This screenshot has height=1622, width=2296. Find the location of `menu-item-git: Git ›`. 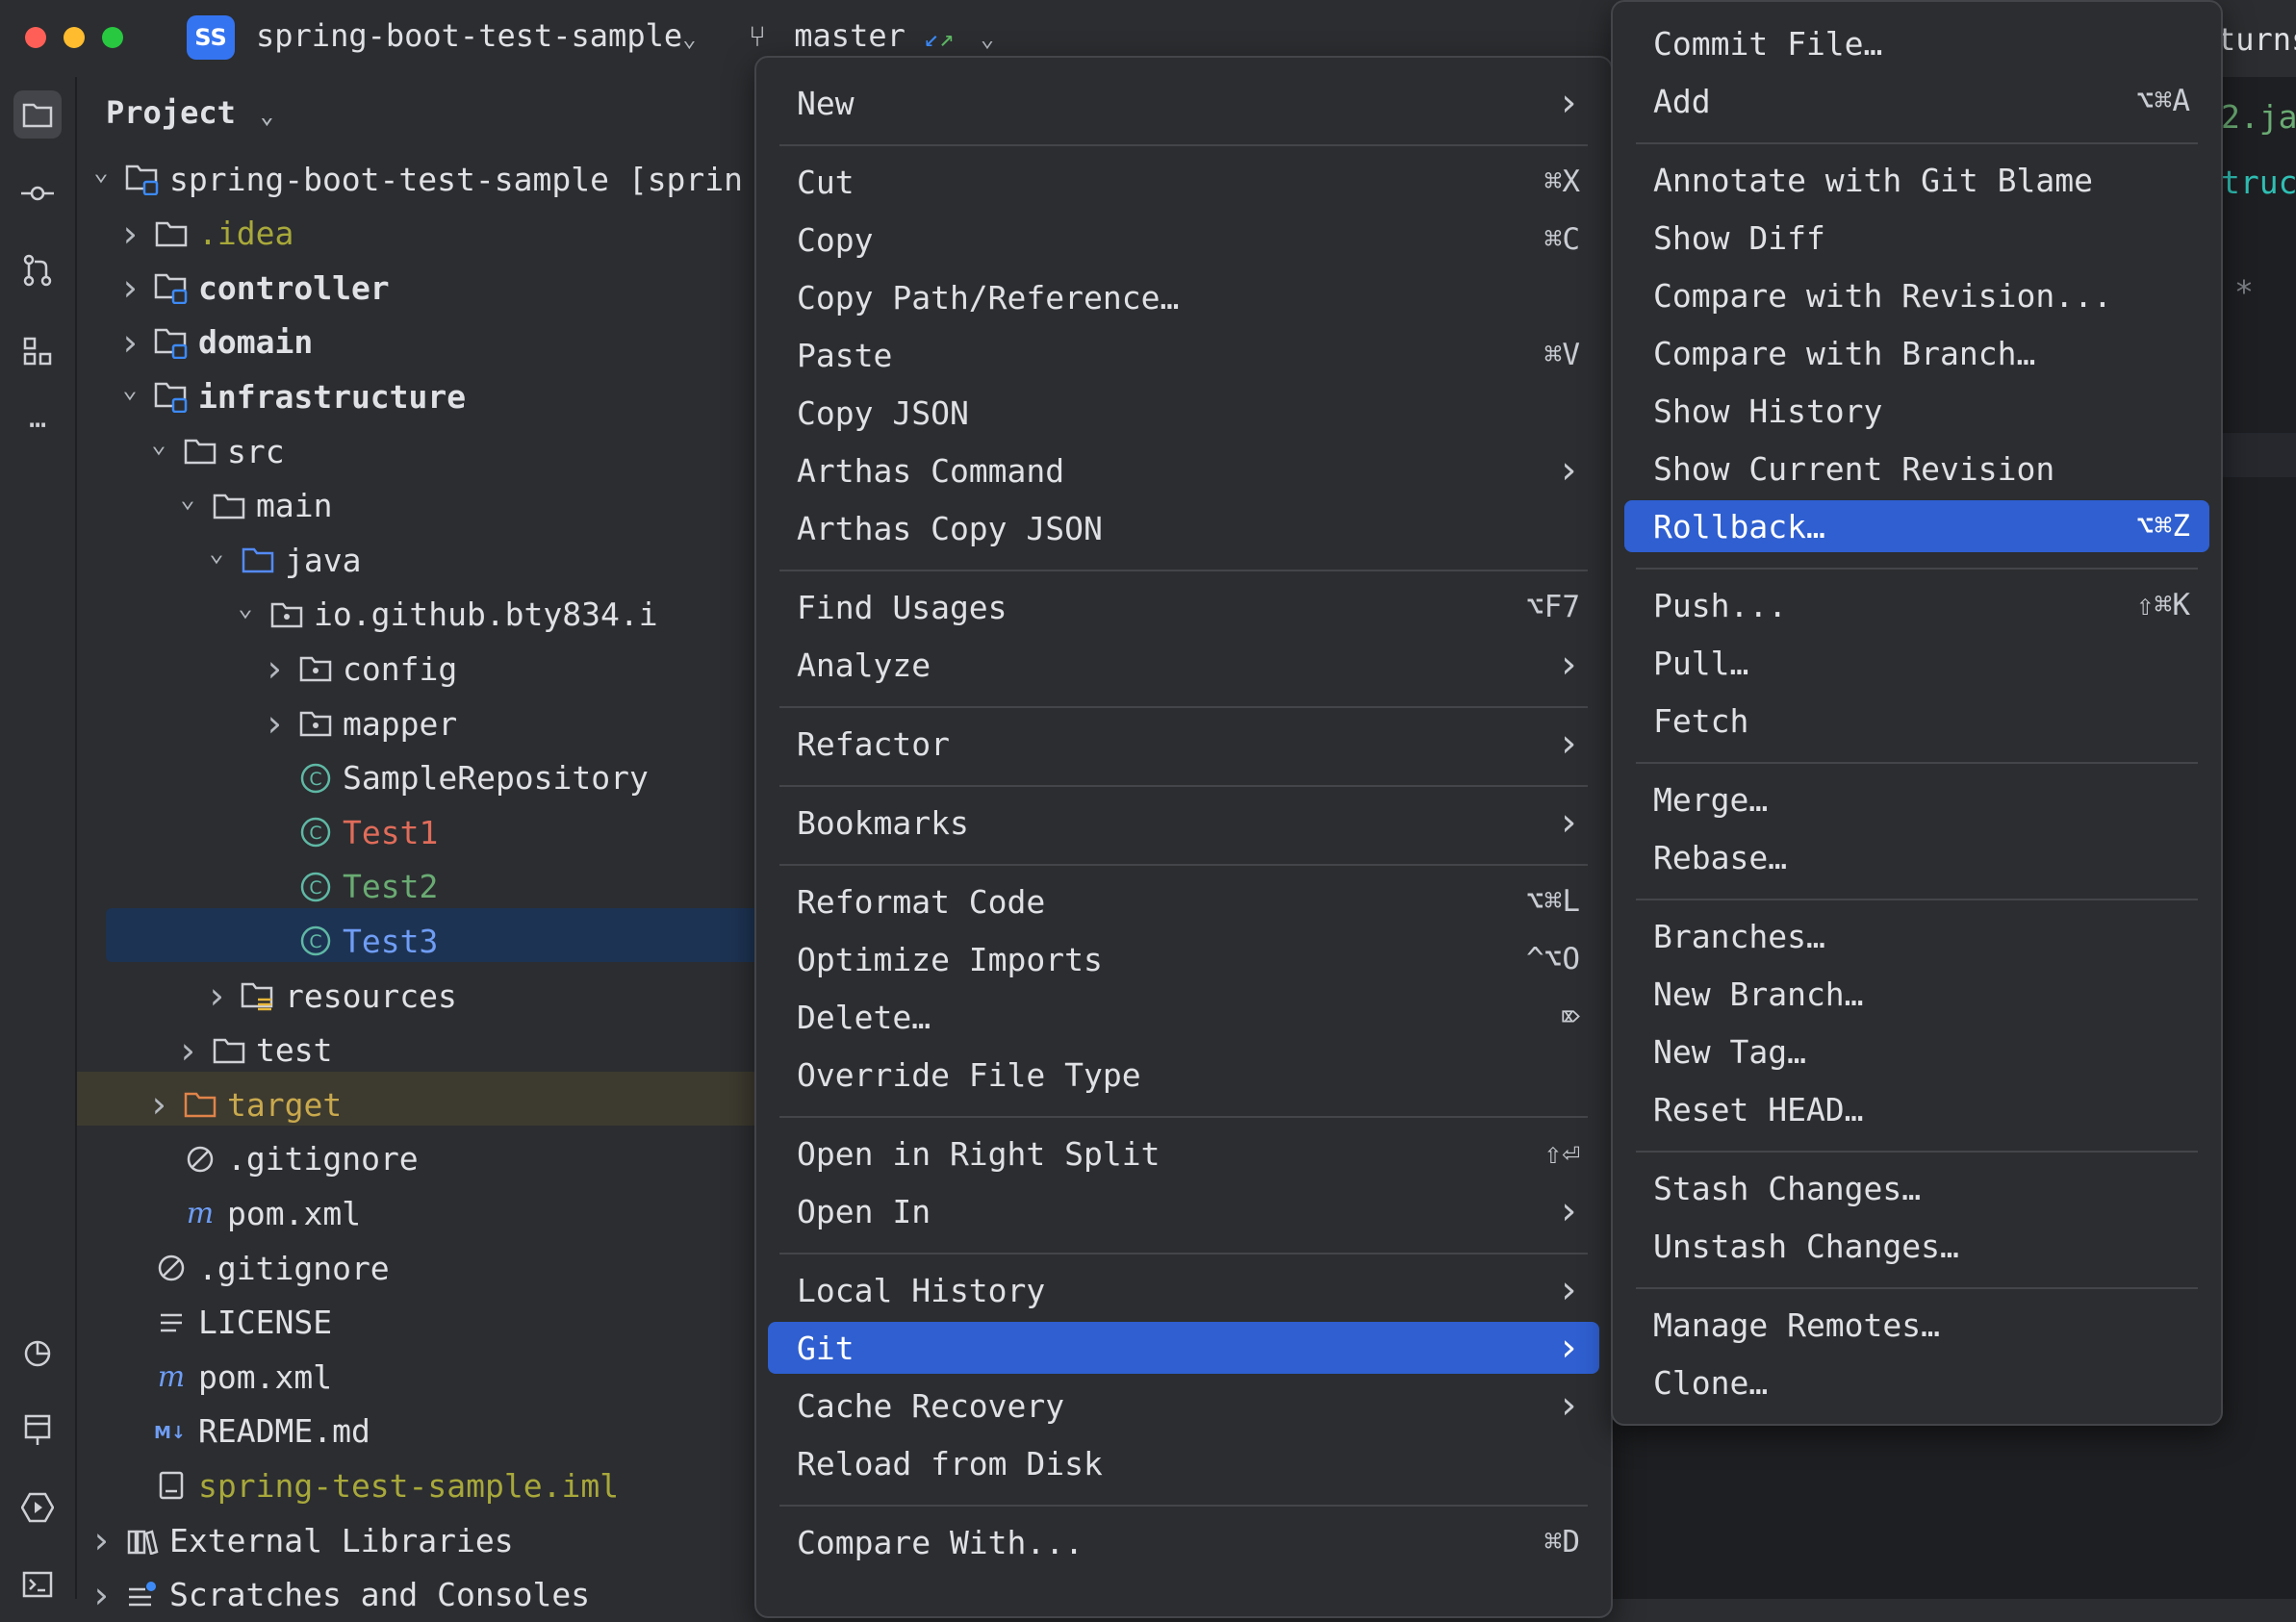

menu-item-git: Git › is located at coordinates (1183, 1348).